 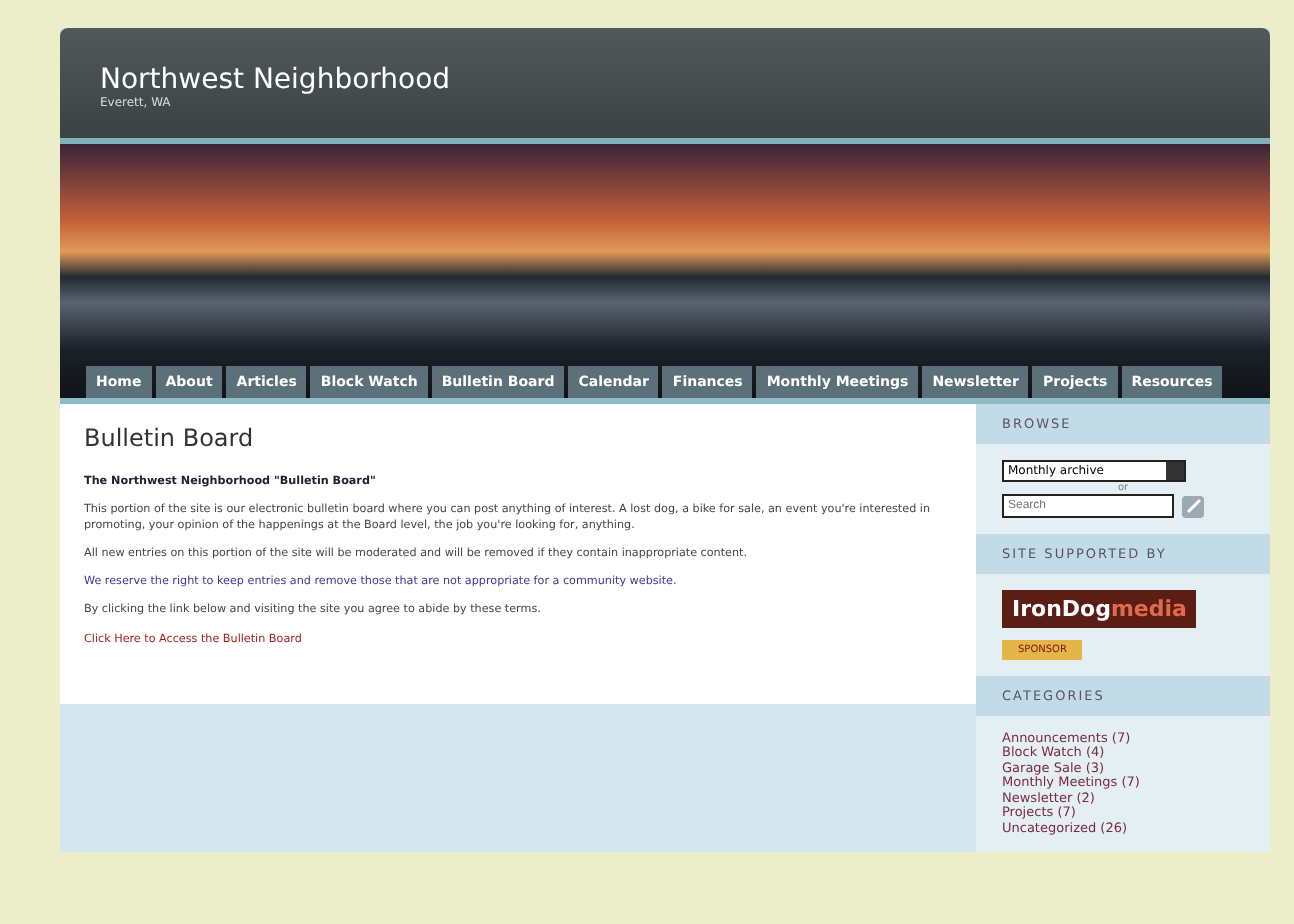 What do you see at coordinates (685, 80) in the screenshot?
I see `site-title: Northwest Neighborhood` at bounding box center [685, 80].